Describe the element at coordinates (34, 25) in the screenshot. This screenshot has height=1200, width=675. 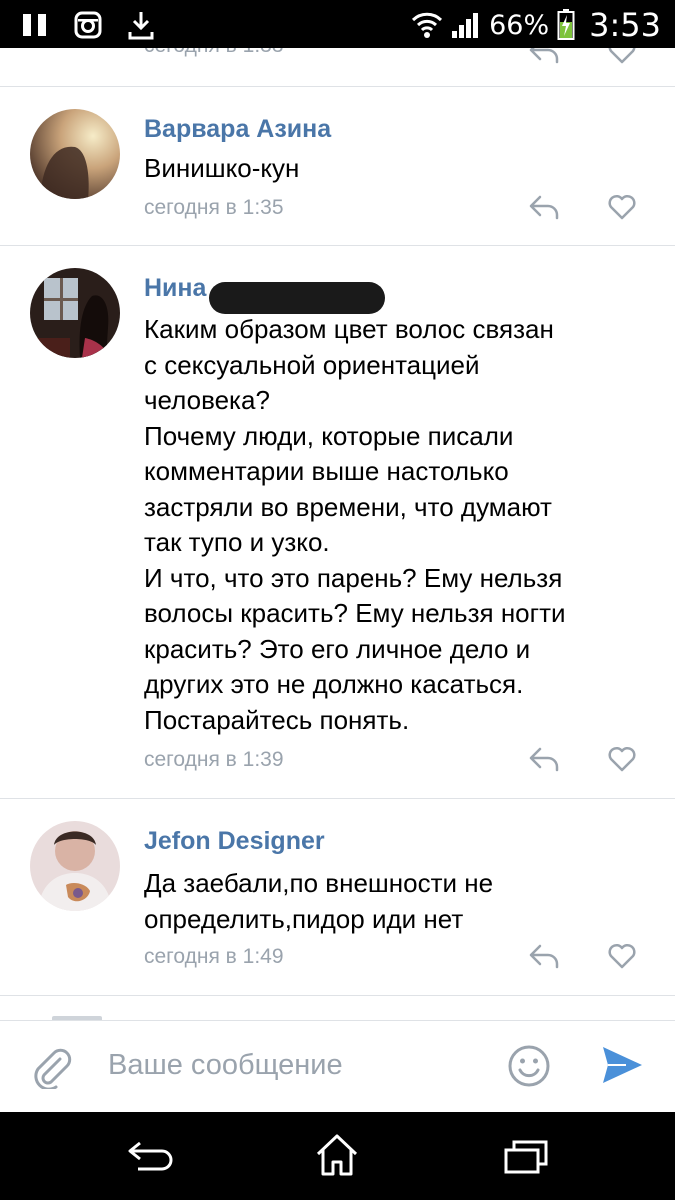
I see `pause-icon` at that location.